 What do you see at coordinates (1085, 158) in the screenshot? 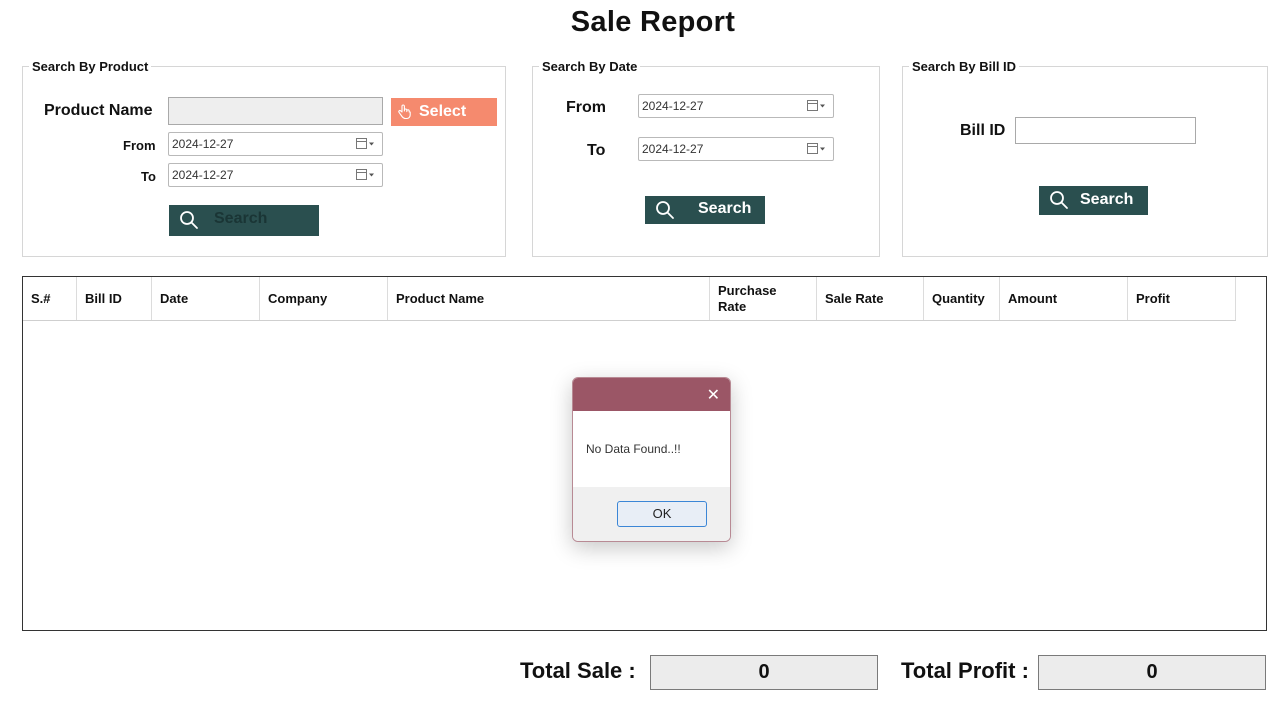
I see `search-by-bill-group: Search By Bill ID` at bounding box center [1085, 158].